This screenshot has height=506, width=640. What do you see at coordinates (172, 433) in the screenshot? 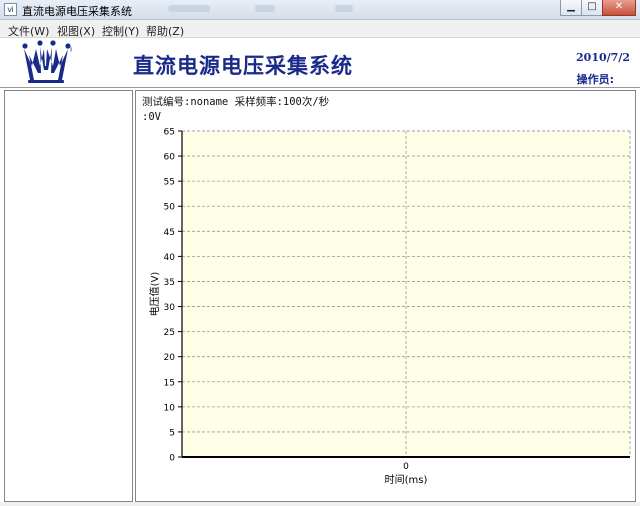
I see `y-tick-label: 5` at bounding box center [172, 433].